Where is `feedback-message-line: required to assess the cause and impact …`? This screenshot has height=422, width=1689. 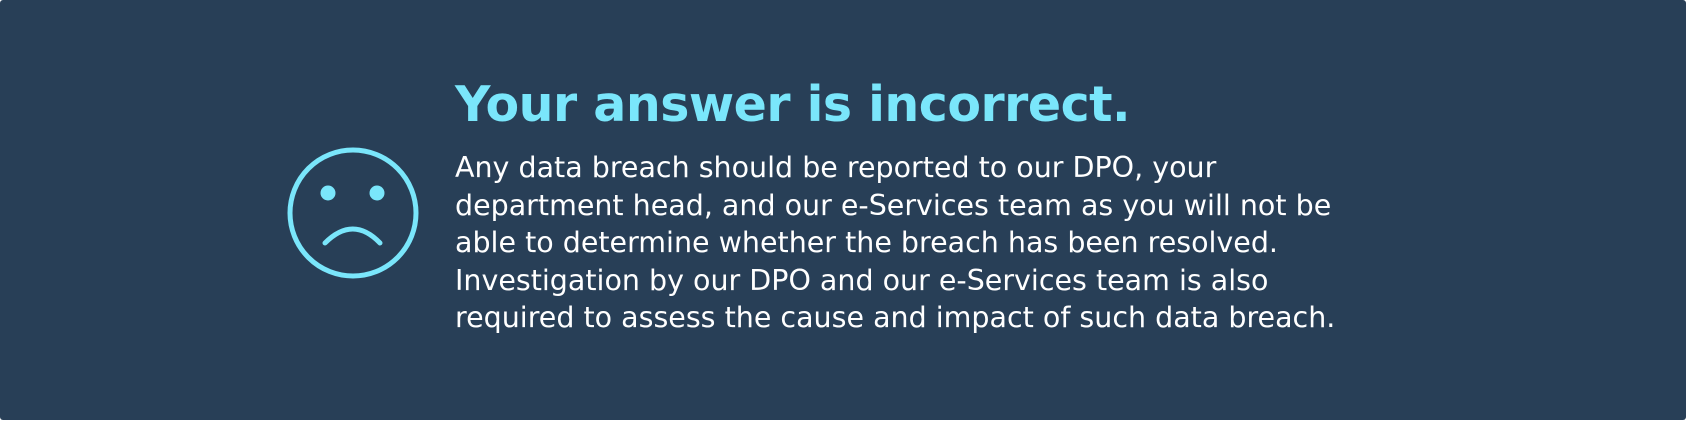
feedback-message-line: required to assess the cause and impact … is located at coordinates (895, 317).